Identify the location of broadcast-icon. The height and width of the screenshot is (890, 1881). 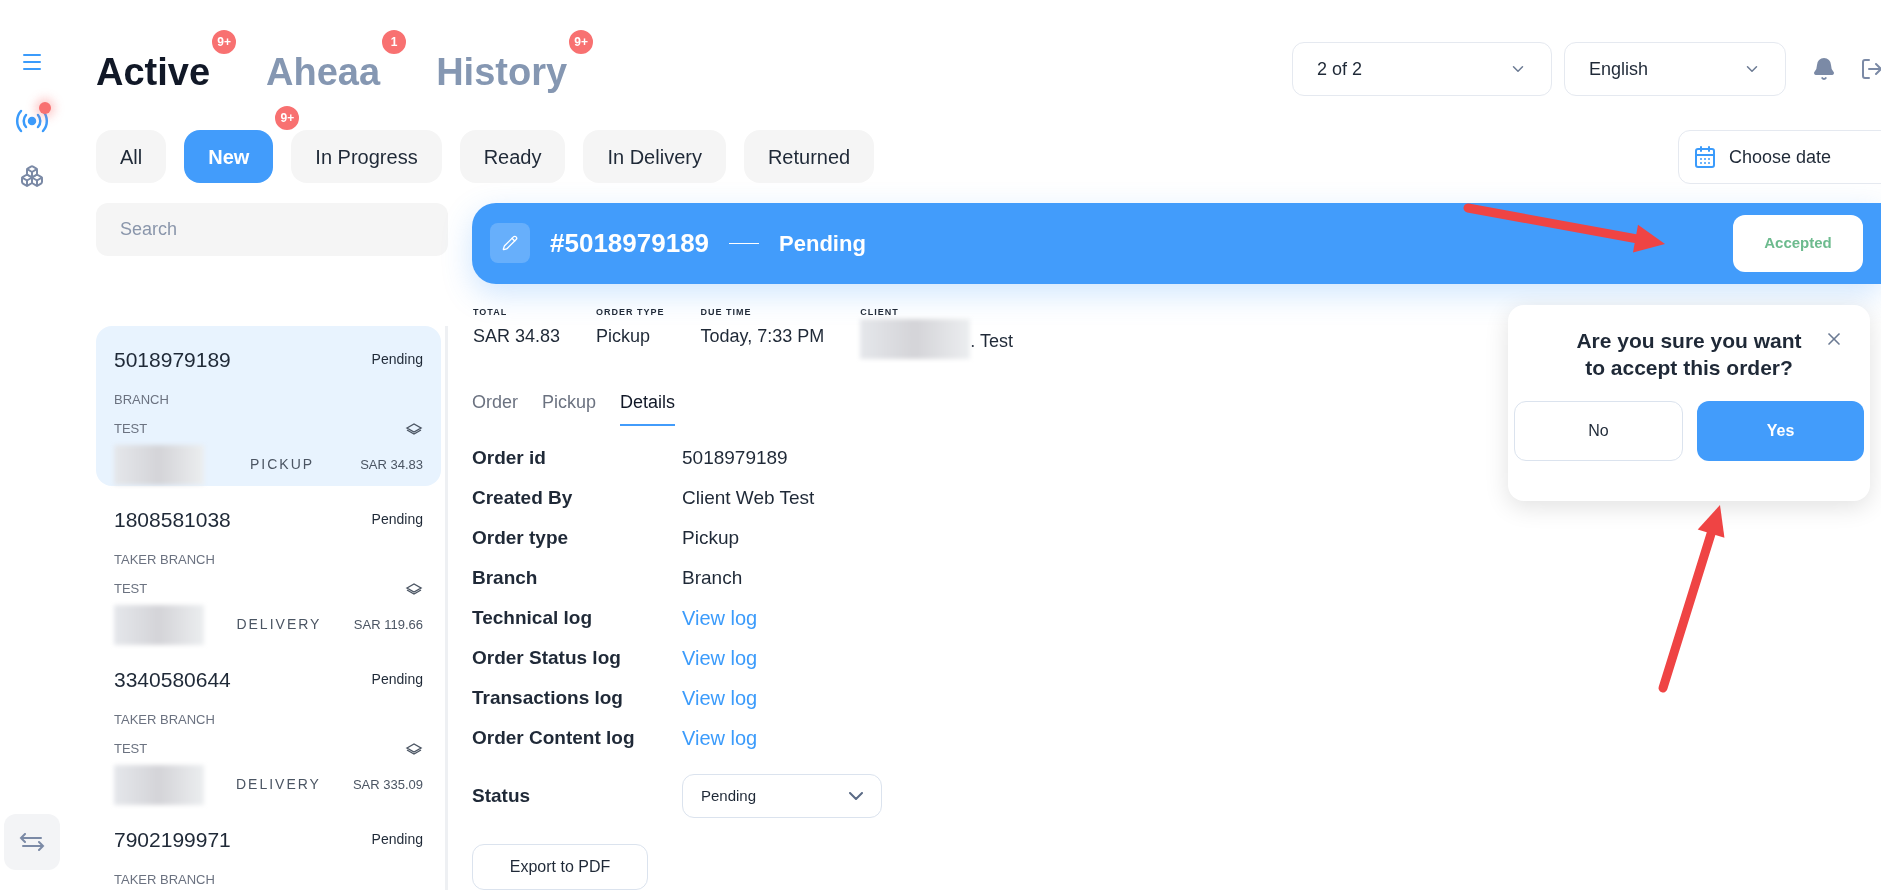
(32, 121).